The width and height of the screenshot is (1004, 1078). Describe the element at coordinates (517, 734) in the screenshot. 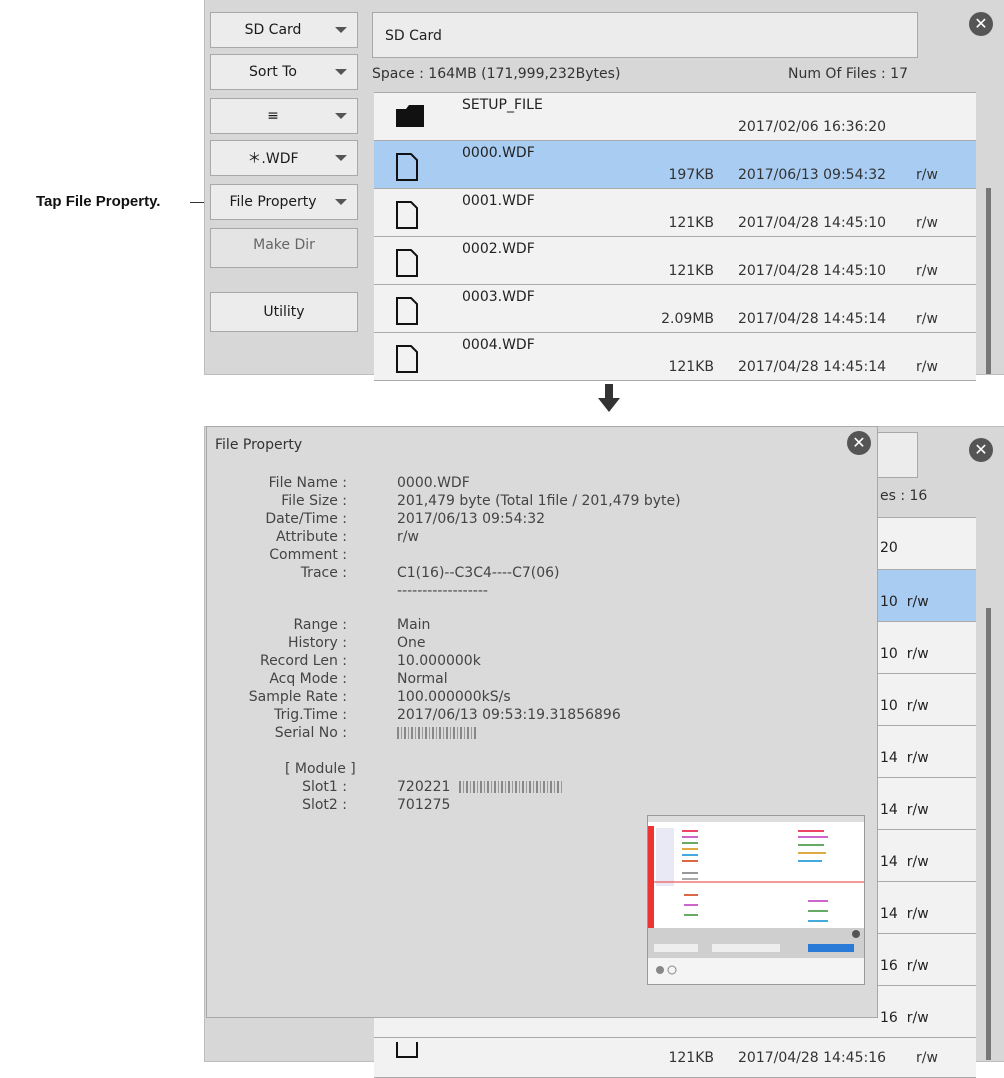

I see `property-row: Serial No :` at that location.